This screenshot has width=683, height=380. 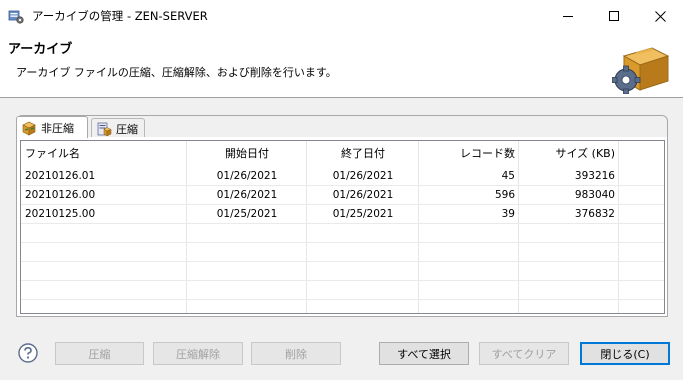 I want to click on tab-compressed-label: 圧縮, so click(x=127, y=129).